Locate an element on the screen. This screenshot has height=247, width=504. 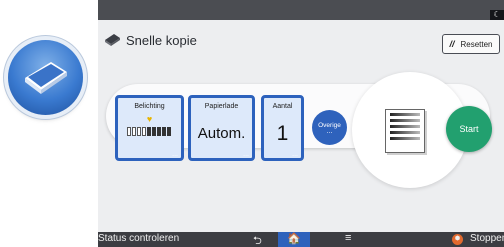
menu-icon: ≡ is located at coordinates (348, 238).